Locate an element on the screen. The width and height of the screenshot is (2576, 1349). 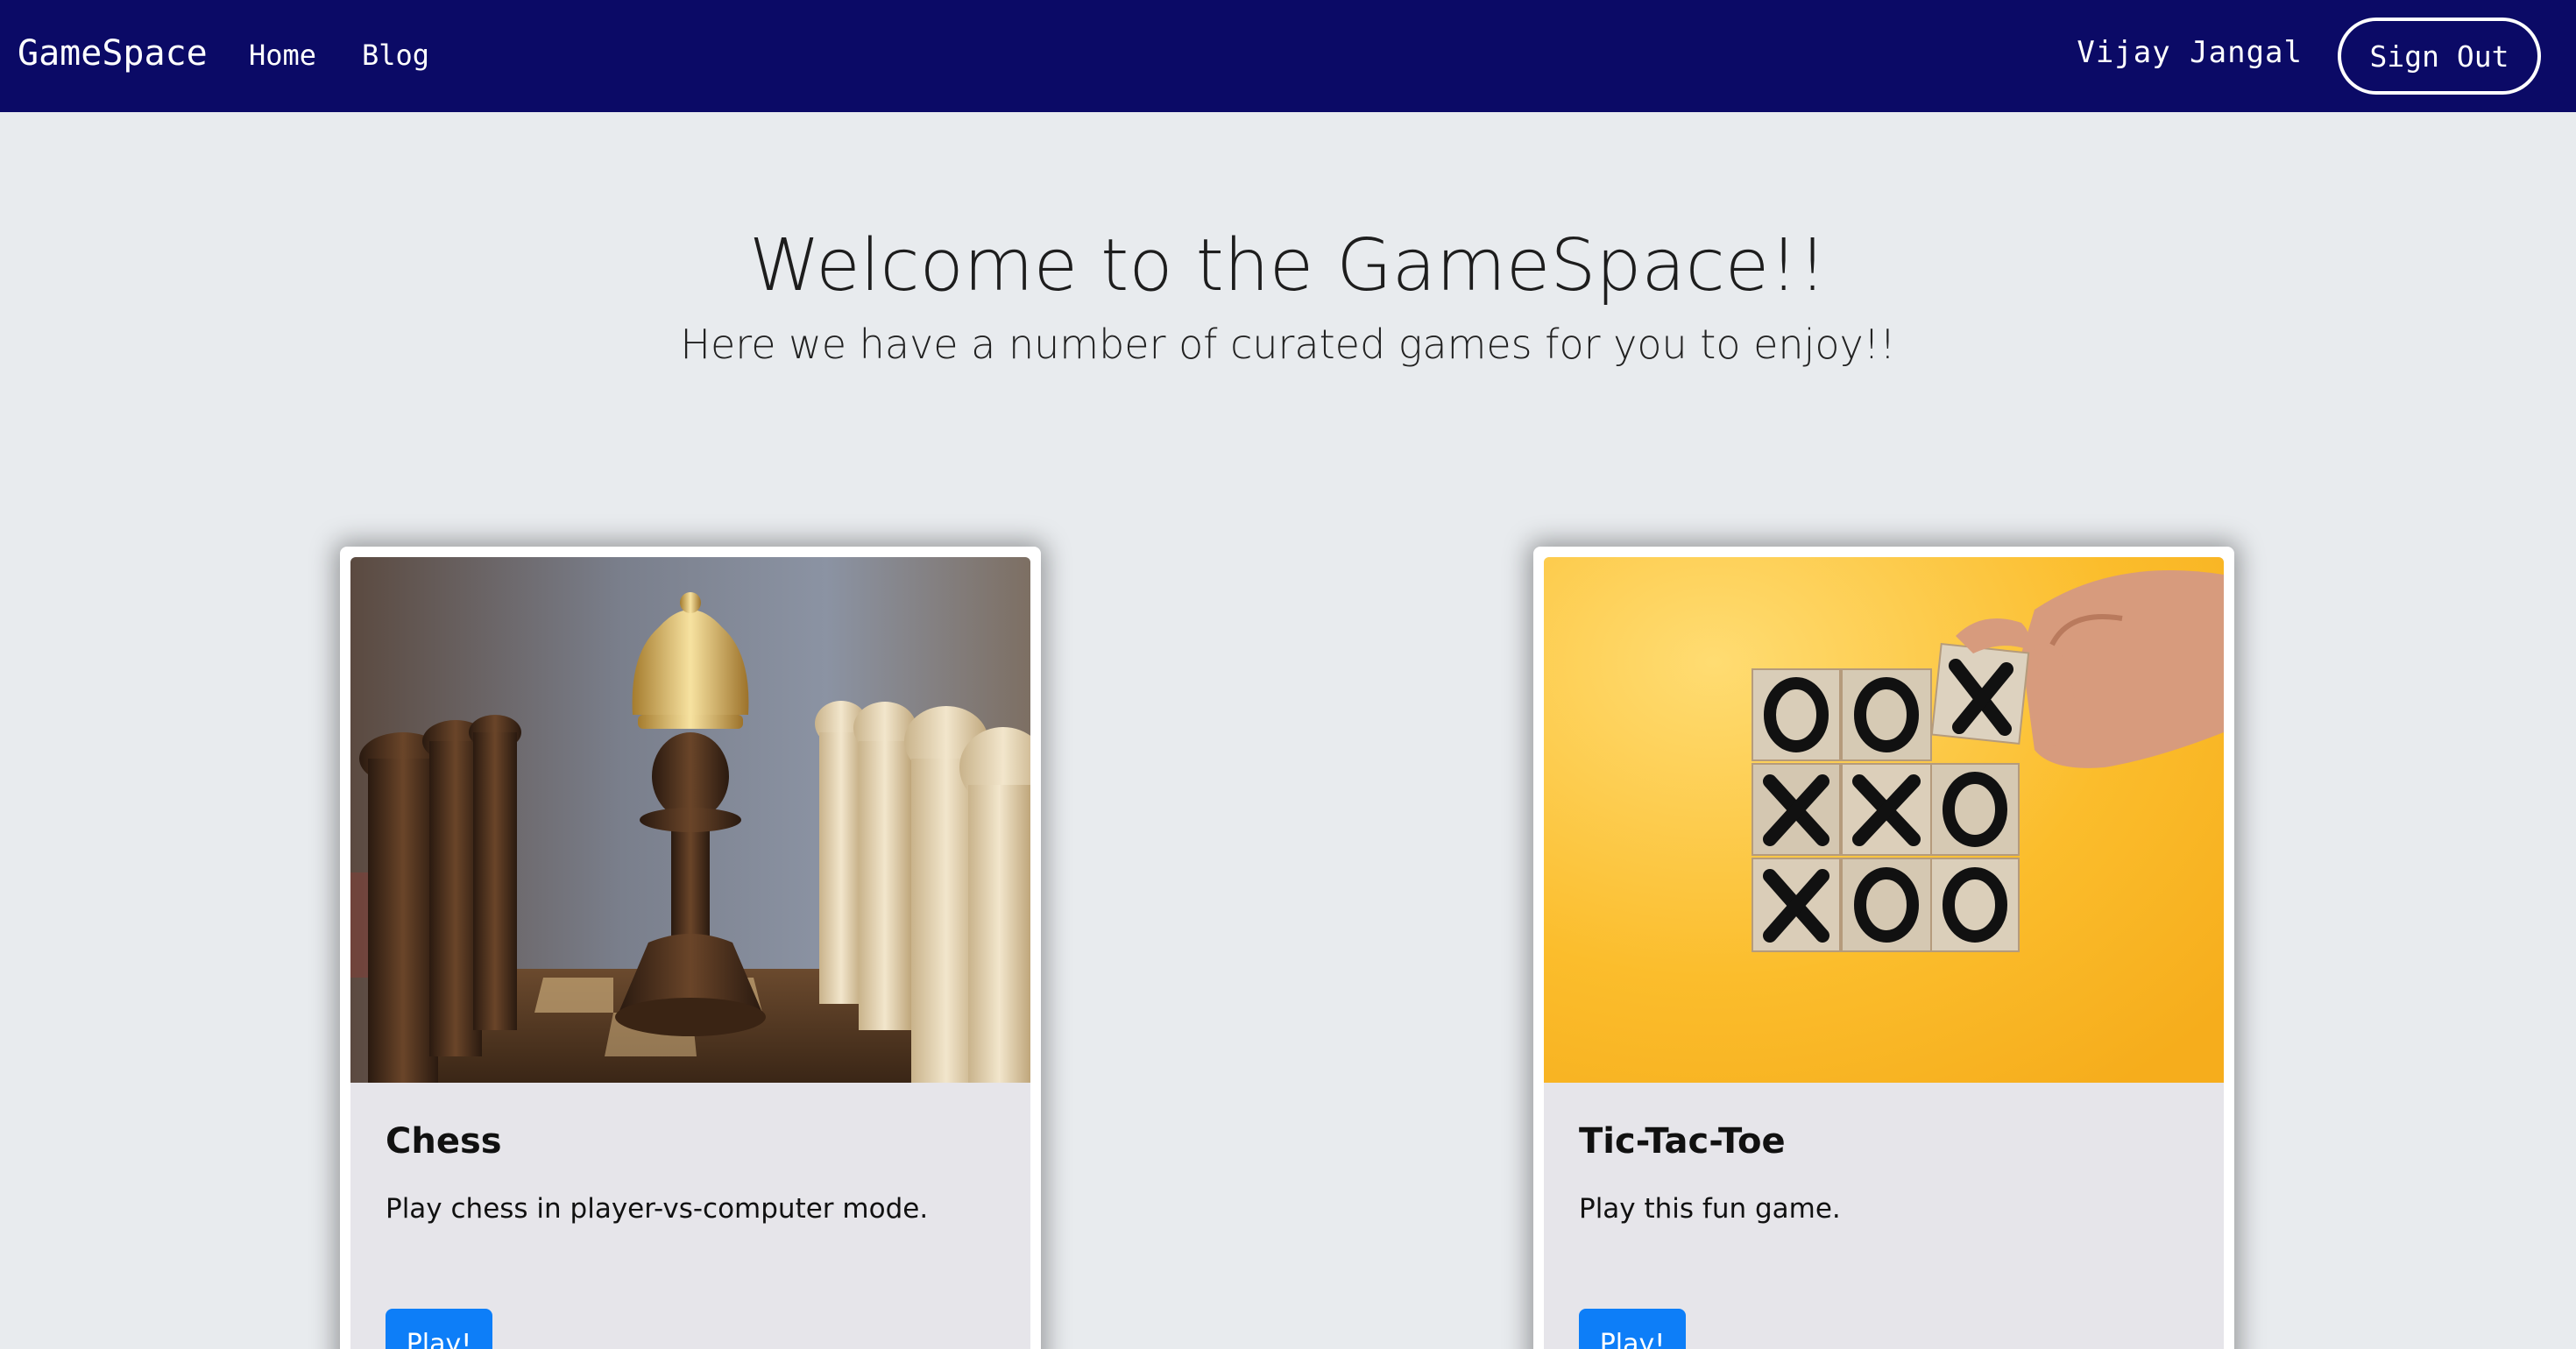
card-description: Play this fun game. is located at coordinates (1710, 1209).